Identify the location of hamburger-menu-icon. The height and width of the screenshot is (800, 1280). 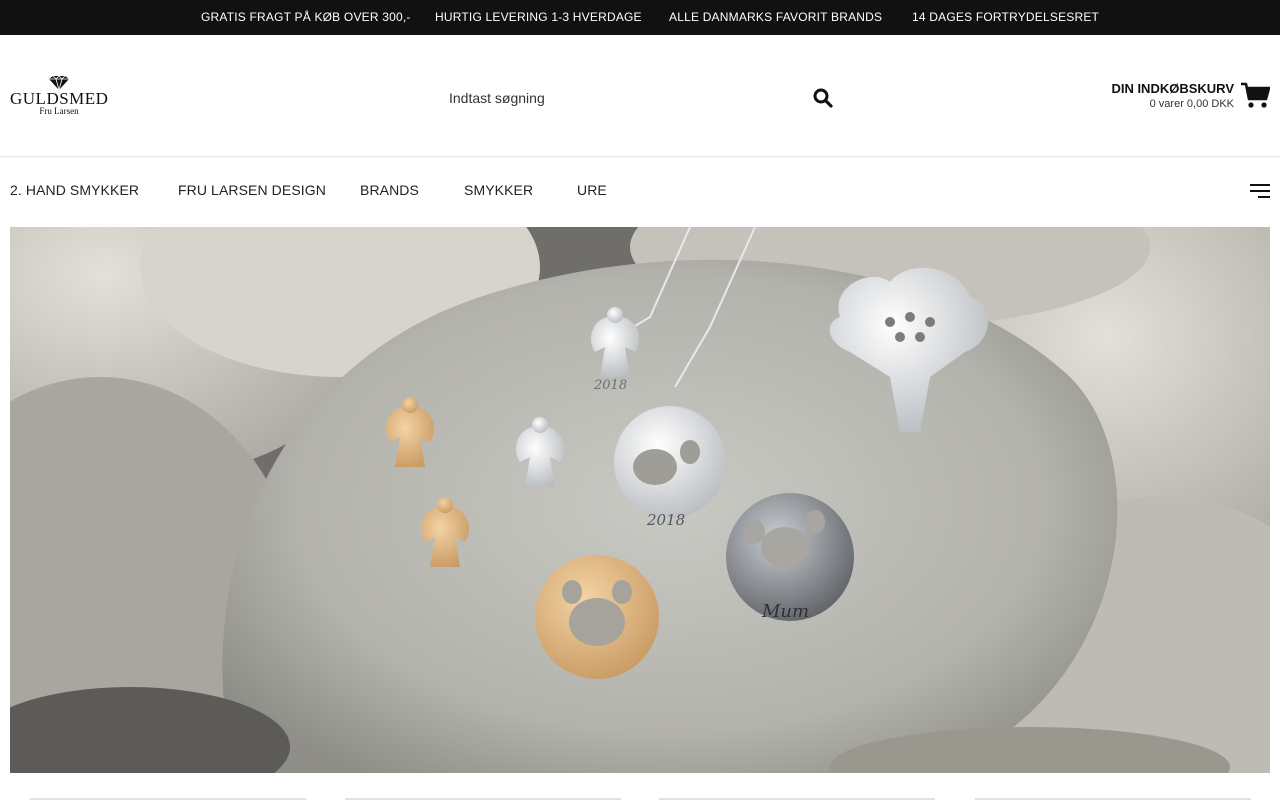
(1260, 191).